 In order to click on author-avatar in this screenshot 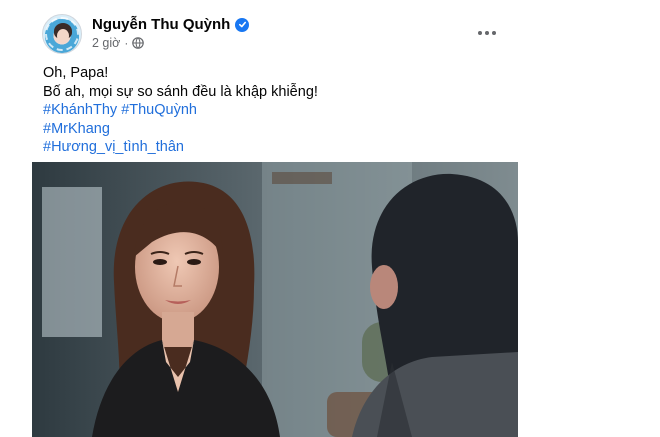, I will do `click(62, 34)`.